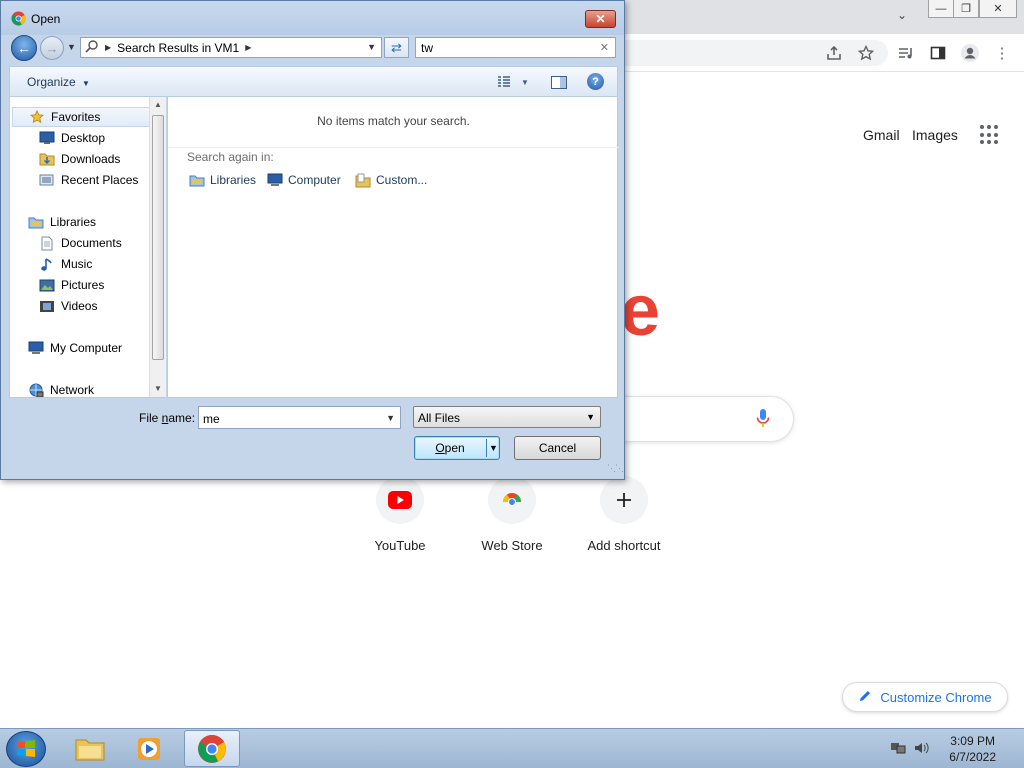 This screenshot has height=768, width=1024. What do you see at coordinates (149, 748) in the screenshot?
I see `taskbar-media-player` at bounding box center [149, 748].